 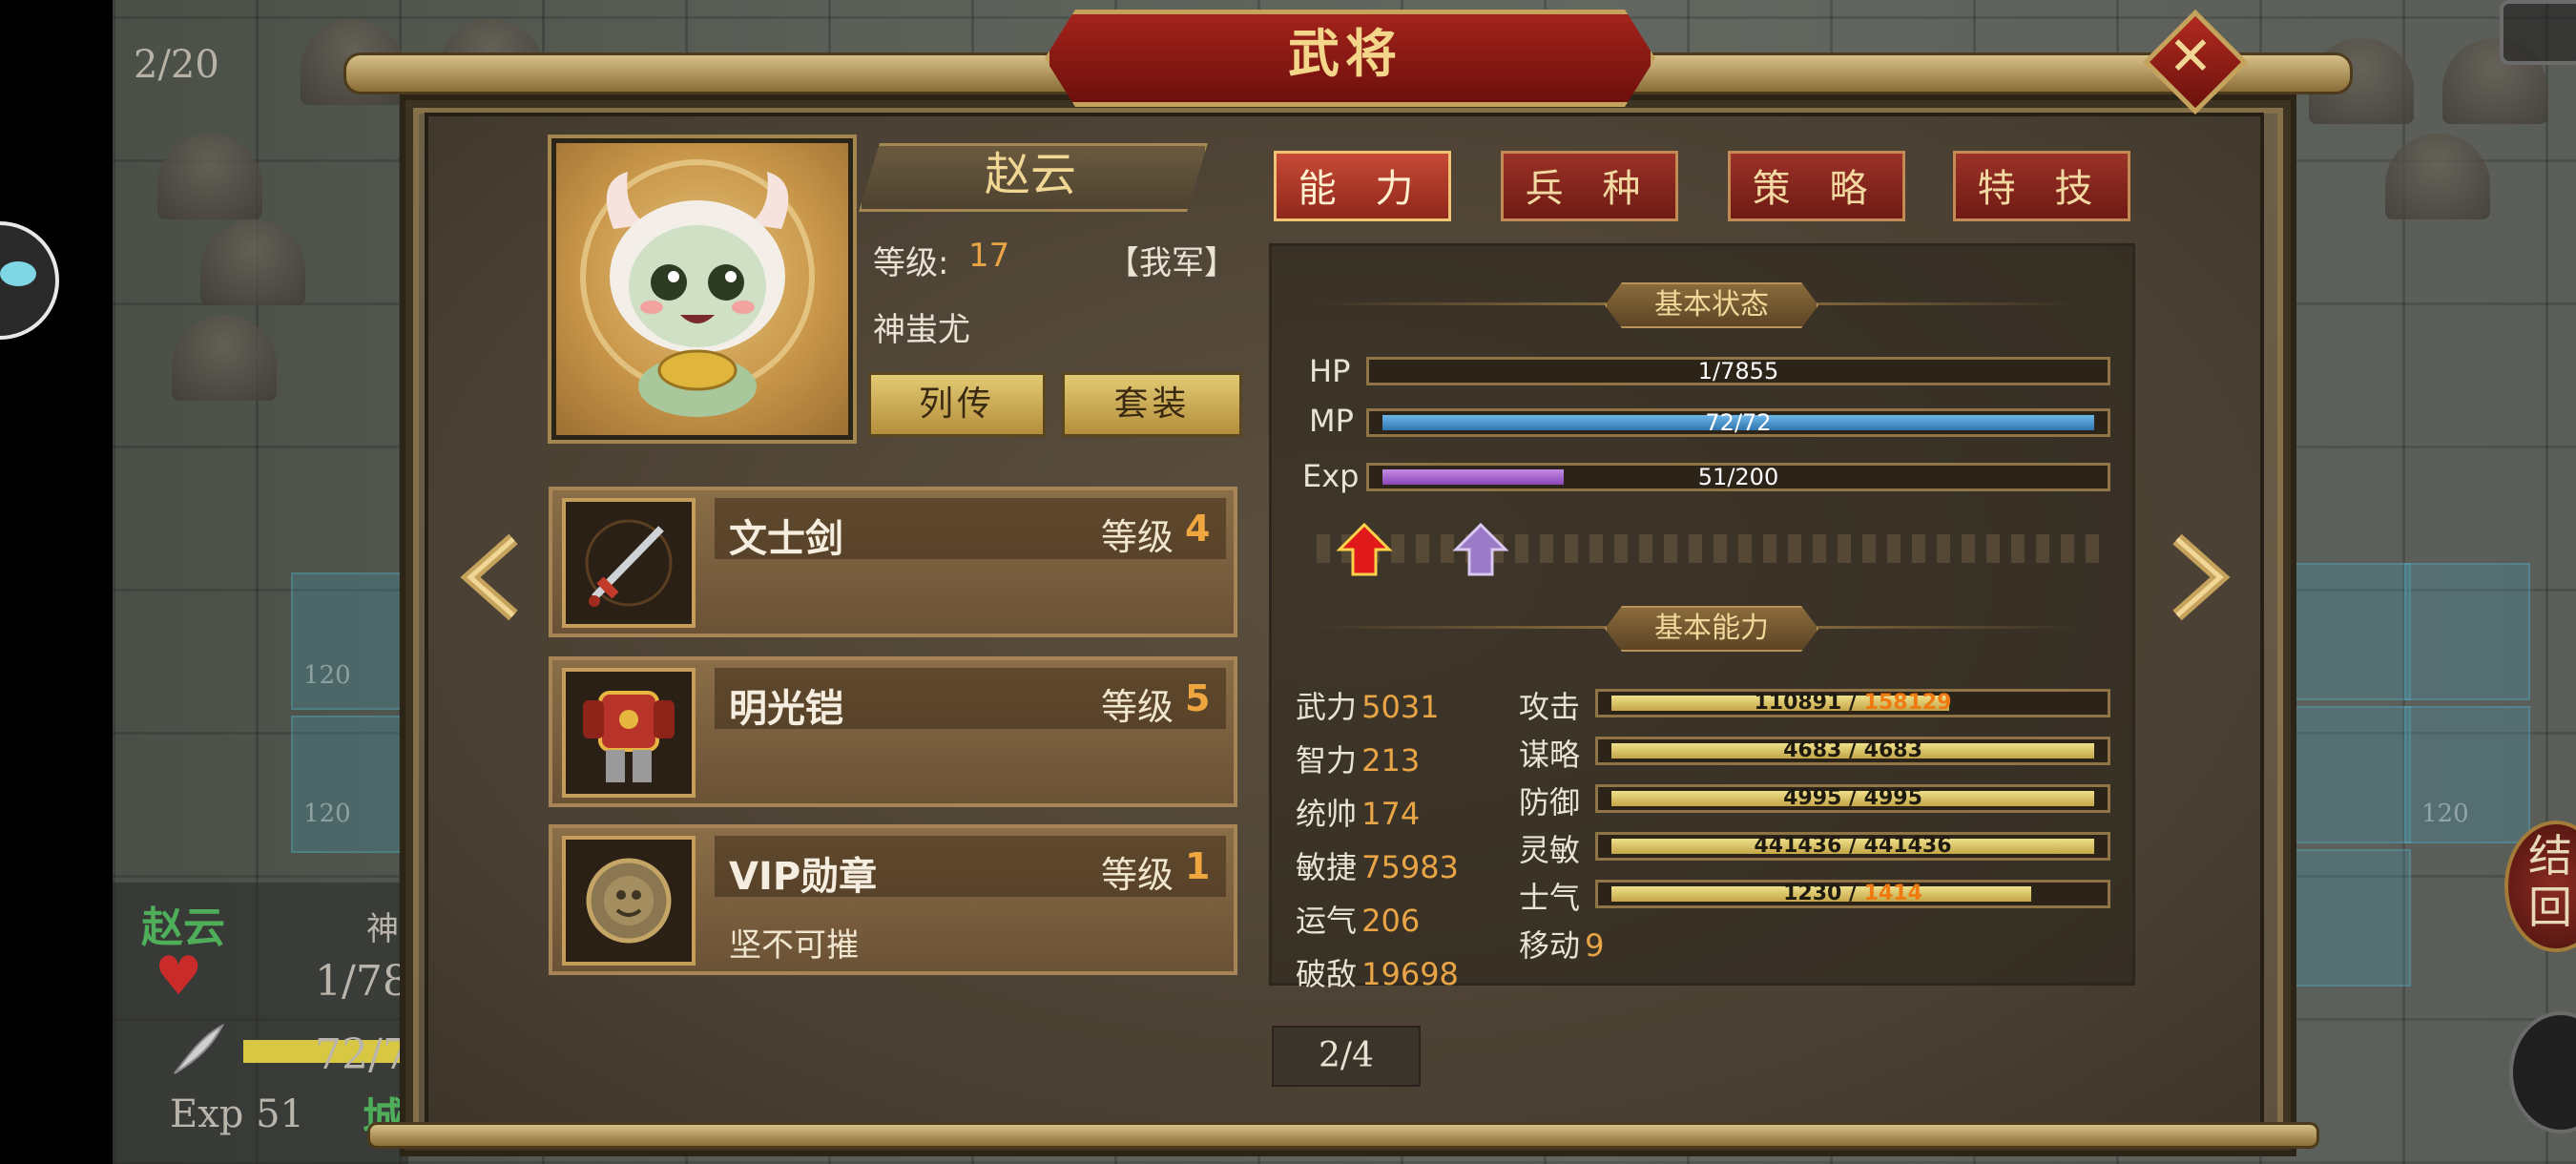 I want to click on close-icon: ✕, so click(x=2190, y=57).